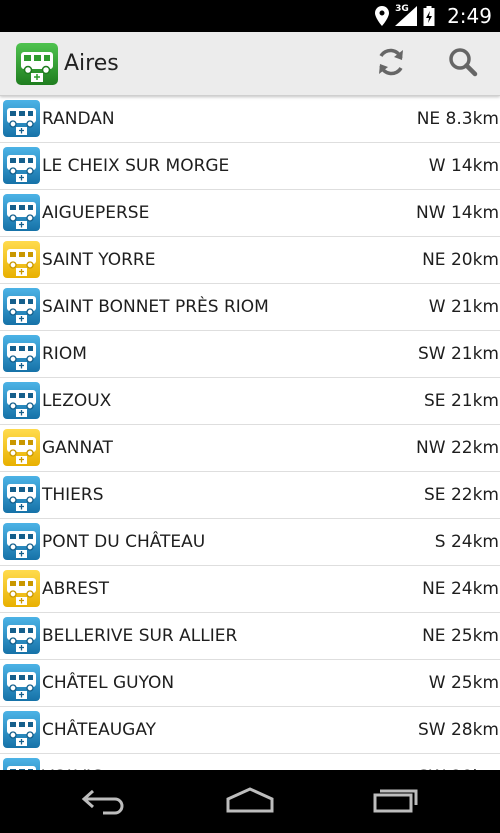 The height and width of the screenshot is (833, 500). What do you see at coordinates (250, 401) in the screenshot?
I see `list-item: LEZOUX SE 21km` at bounding box center [250, 401].